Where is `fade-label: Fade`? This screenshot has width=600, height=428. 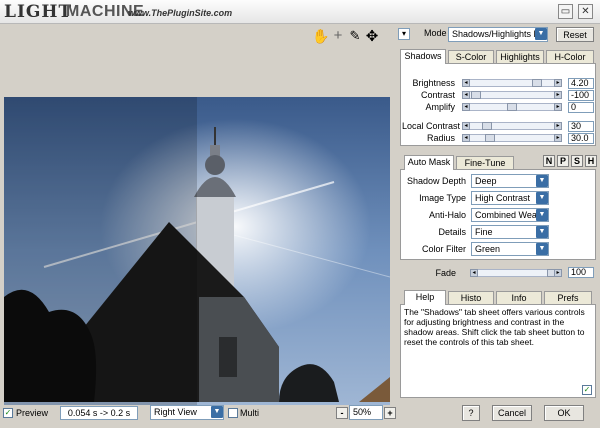 fade-label: Fade is located at coordinates (445, 273).